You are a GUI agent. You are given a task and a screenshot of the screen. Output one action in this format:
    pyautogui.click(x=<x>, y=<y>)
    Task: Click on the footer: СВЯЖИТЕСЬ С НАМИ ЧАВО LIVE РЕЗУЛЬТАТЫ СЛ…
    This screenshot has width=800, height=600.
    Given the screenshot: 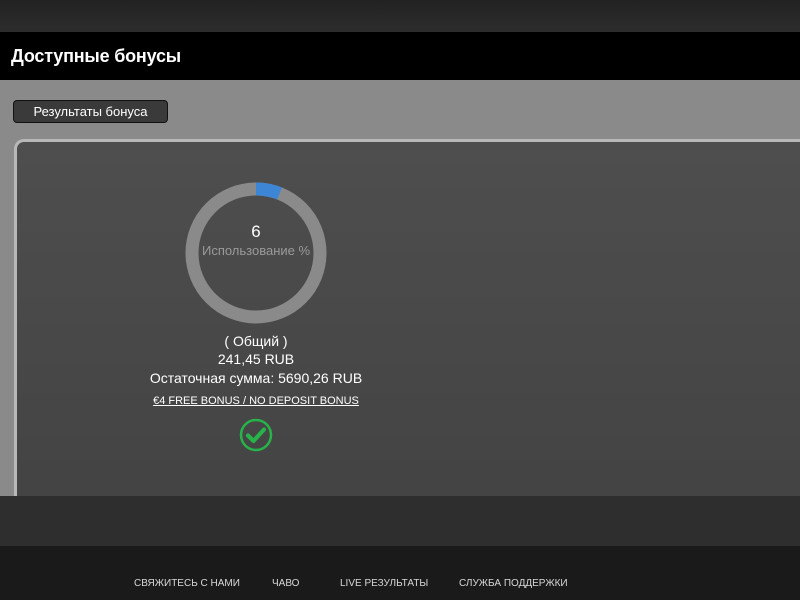 What is the action you would take?
    pyautogui.click(x=400, y=573)
    